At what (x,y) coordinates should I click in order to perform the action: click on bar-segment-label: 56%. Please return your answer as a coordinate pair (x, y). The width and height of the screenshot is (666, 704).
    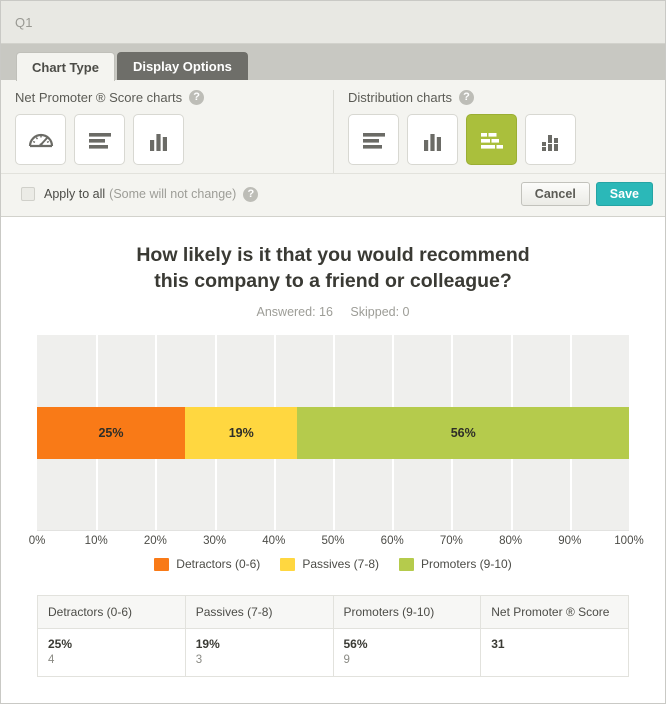
    Looking at the image, I should click on (463, 432).